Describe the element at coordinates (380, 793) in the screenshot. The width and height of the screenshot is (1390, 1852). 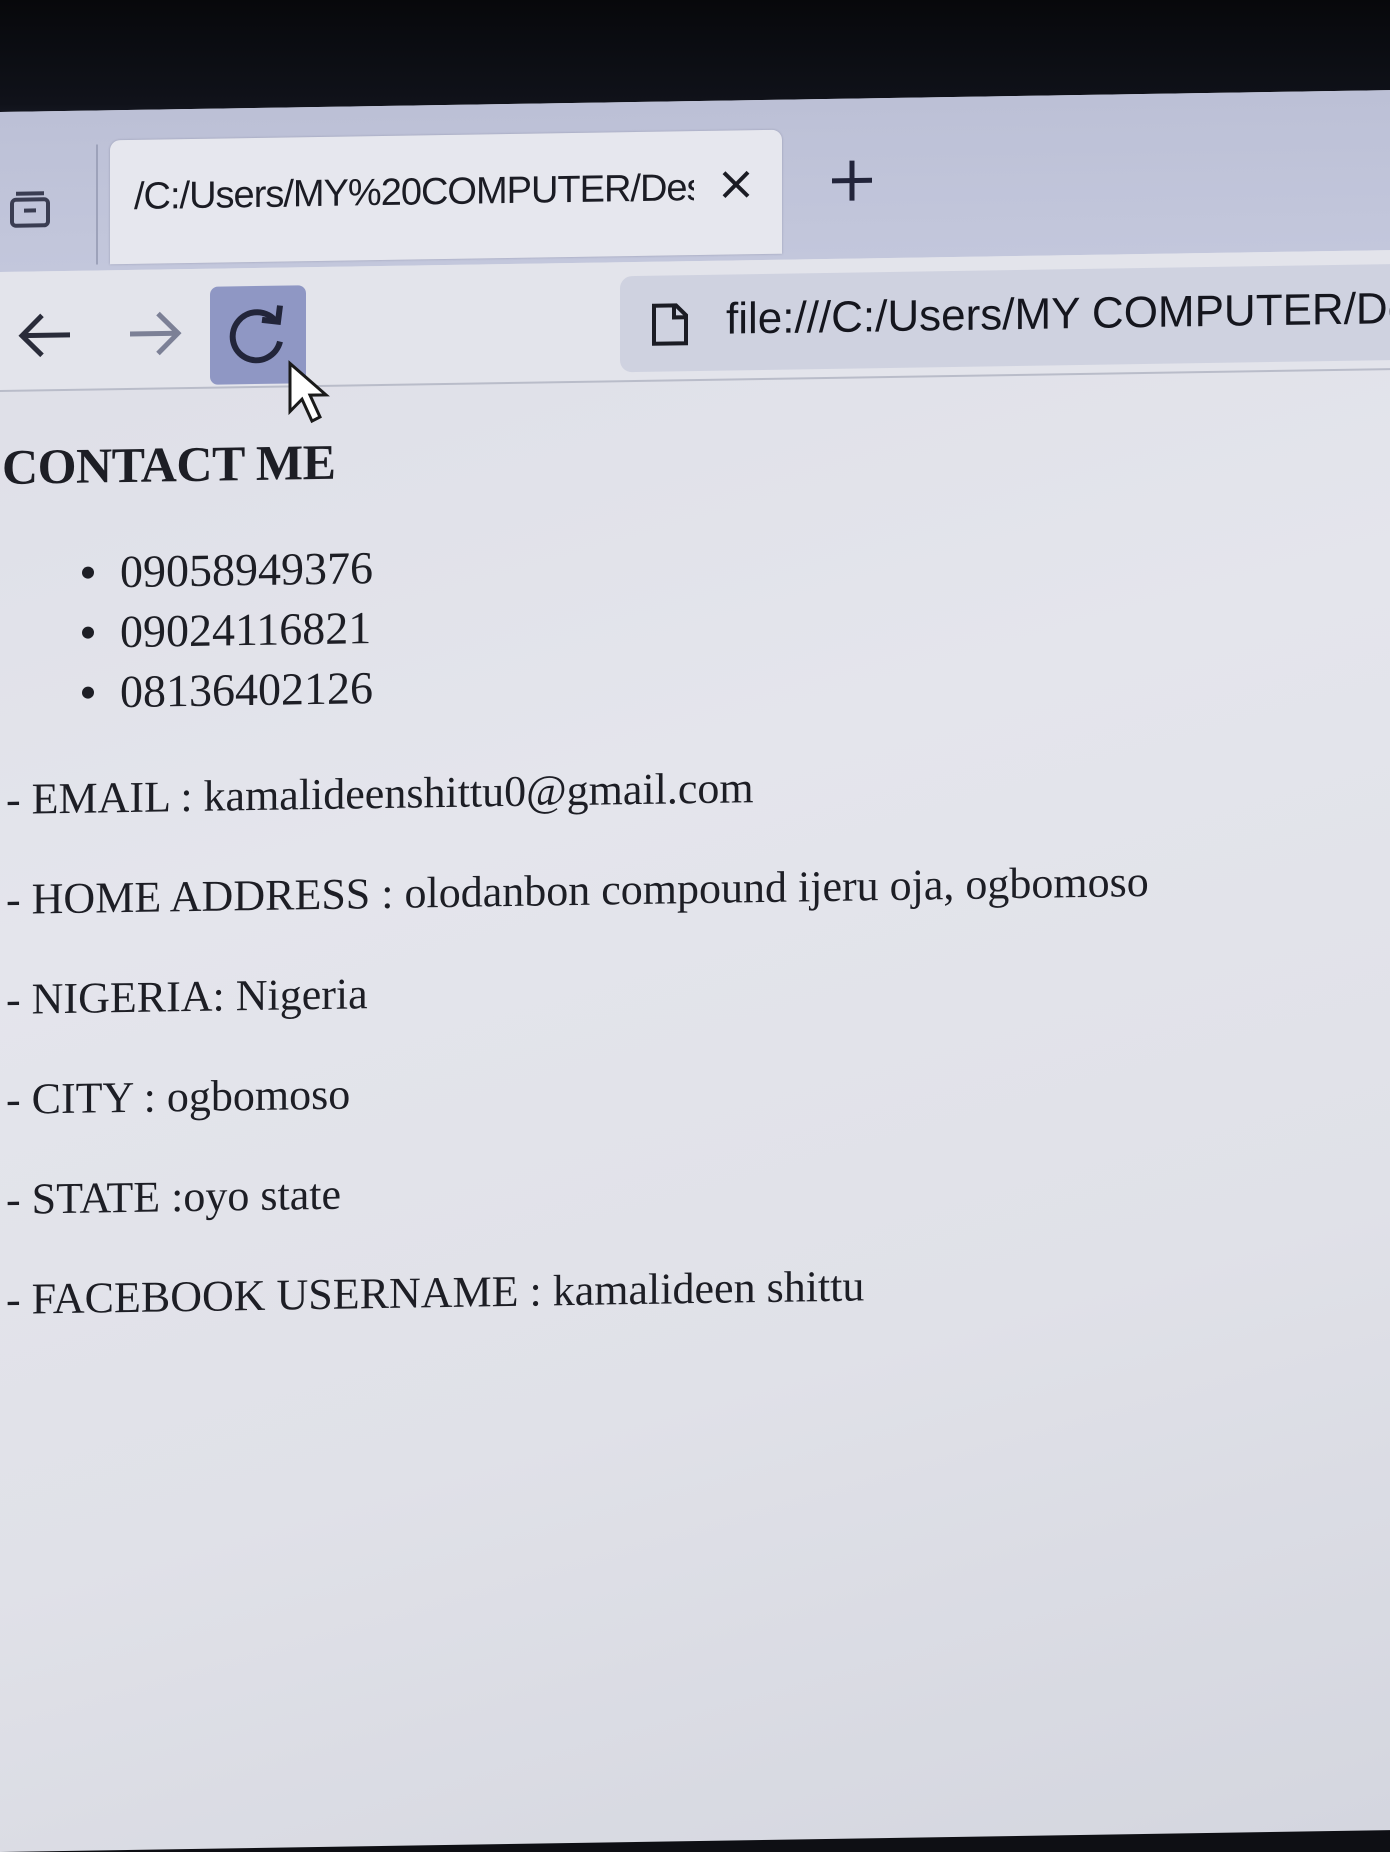
I see `email-line: - EMAIL : kamalideenshittu0@gmail.com` at that location.